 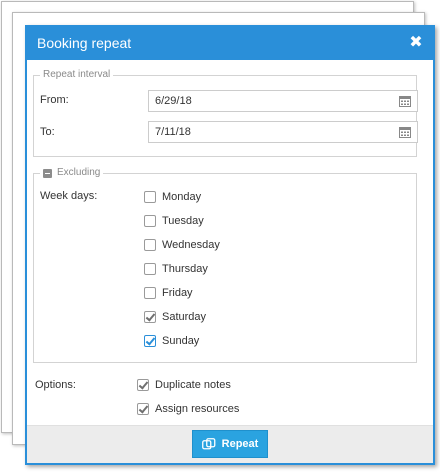 I want to click on saturday-checkbox, so click(x=150, y=317).